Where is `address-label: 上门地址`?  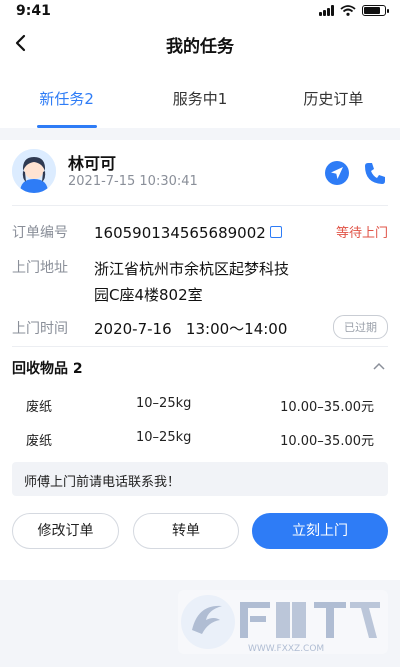
address-label: 上门地址 is located at coordinates (40, 268).